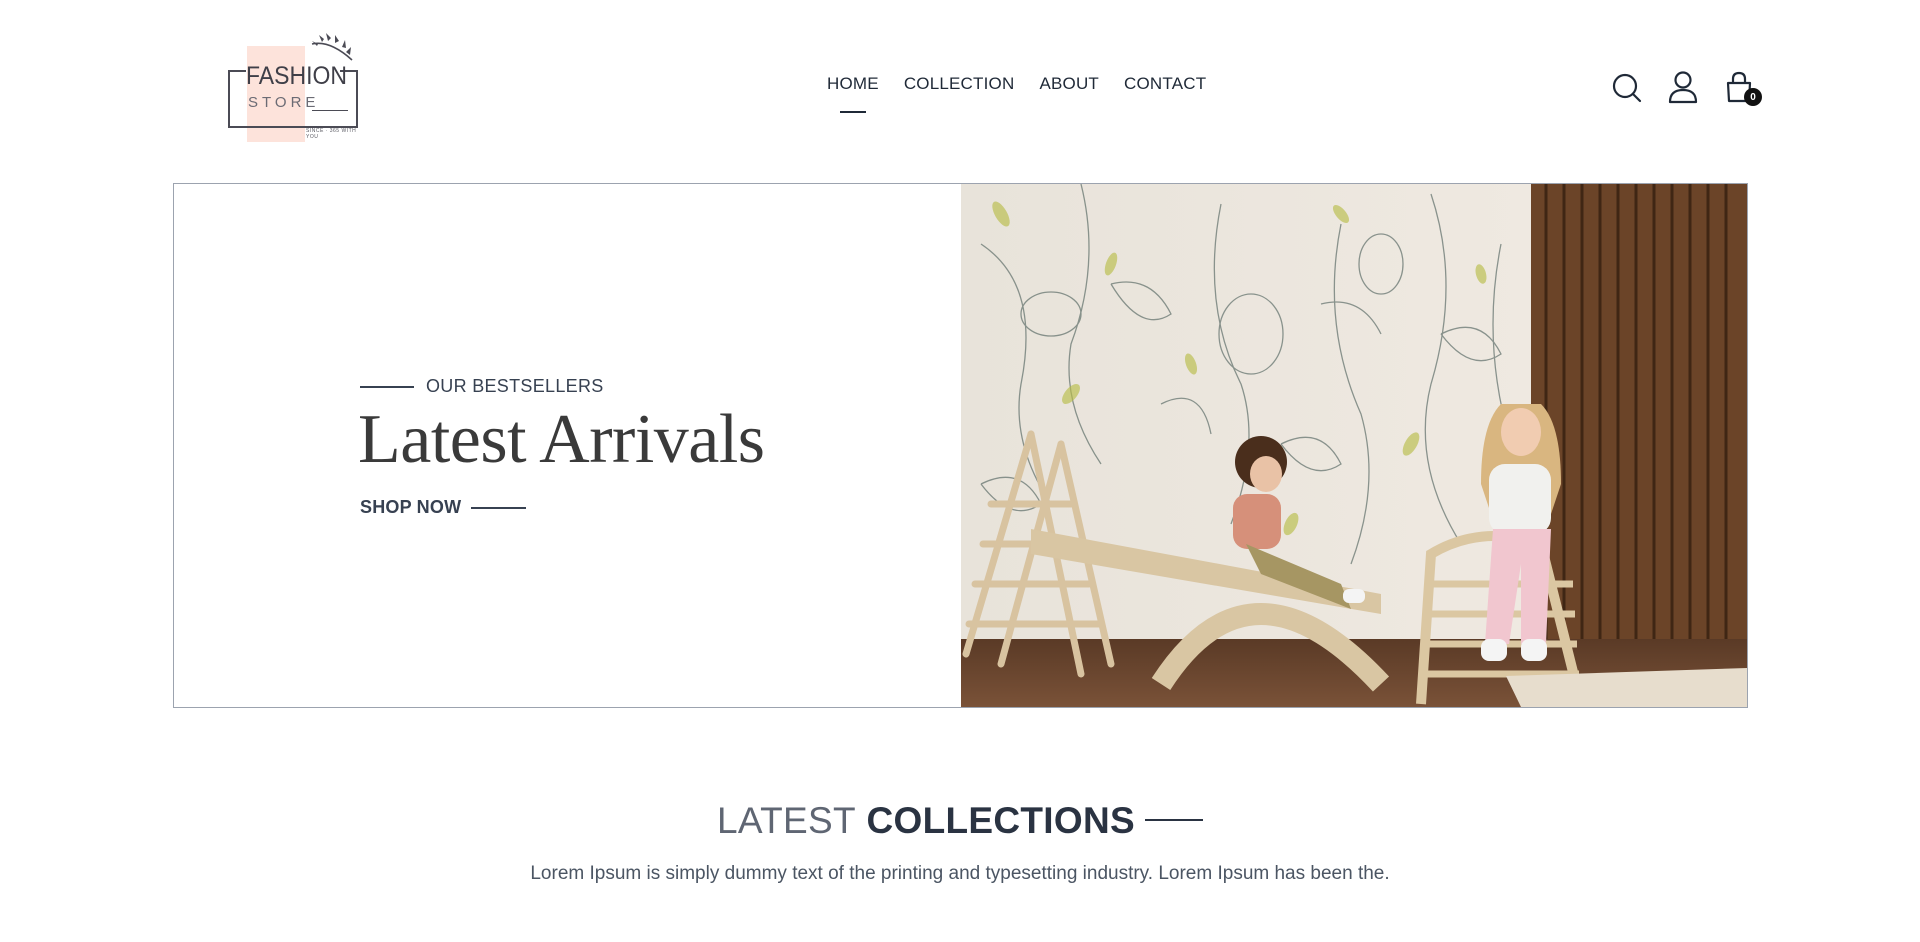 This screenshot has height=942, width=1920. Describe the element at coordinates (853, 93) in the screenshot. I see `nav-home: HOME` at that location.